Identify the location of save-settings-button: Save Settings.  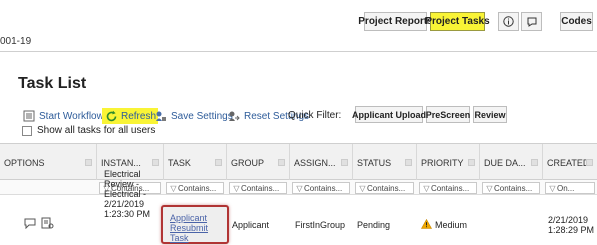
(193, 116).